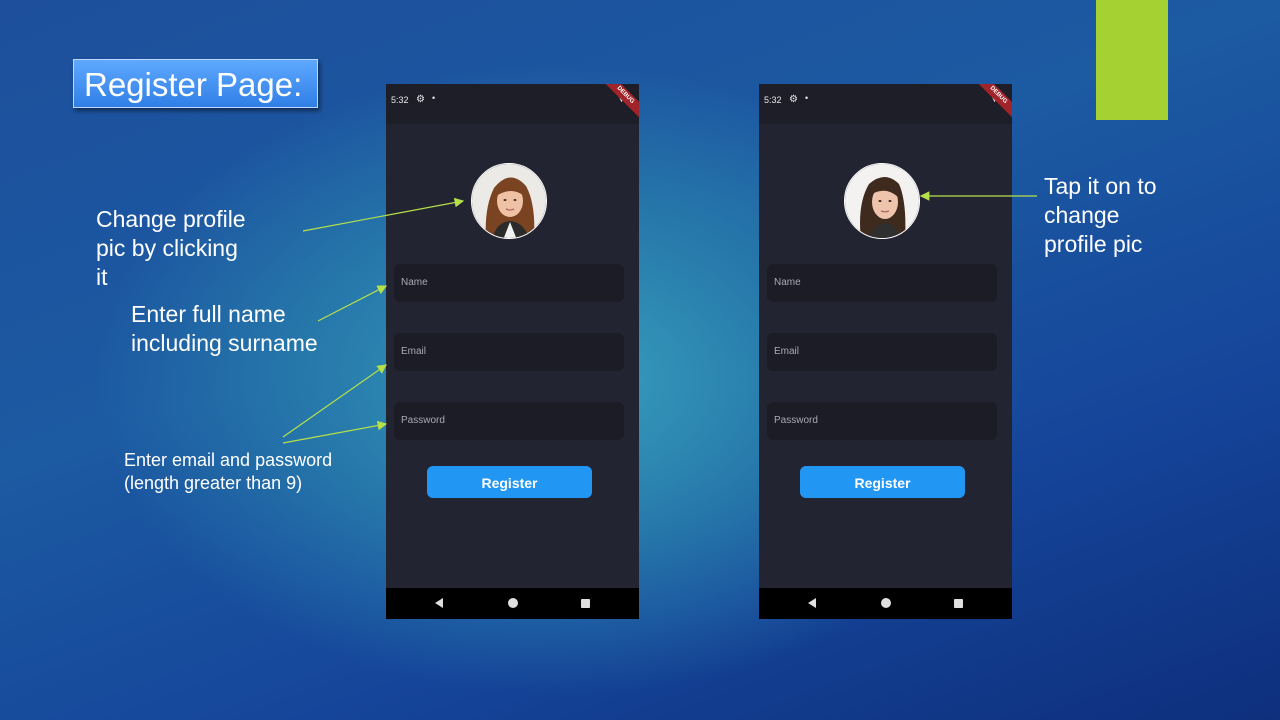 This screenshot has width=1280, height=720. Describe the element at coordinates (352, 303) in the screenshot. I see `arrow-to-name-field` at that location.